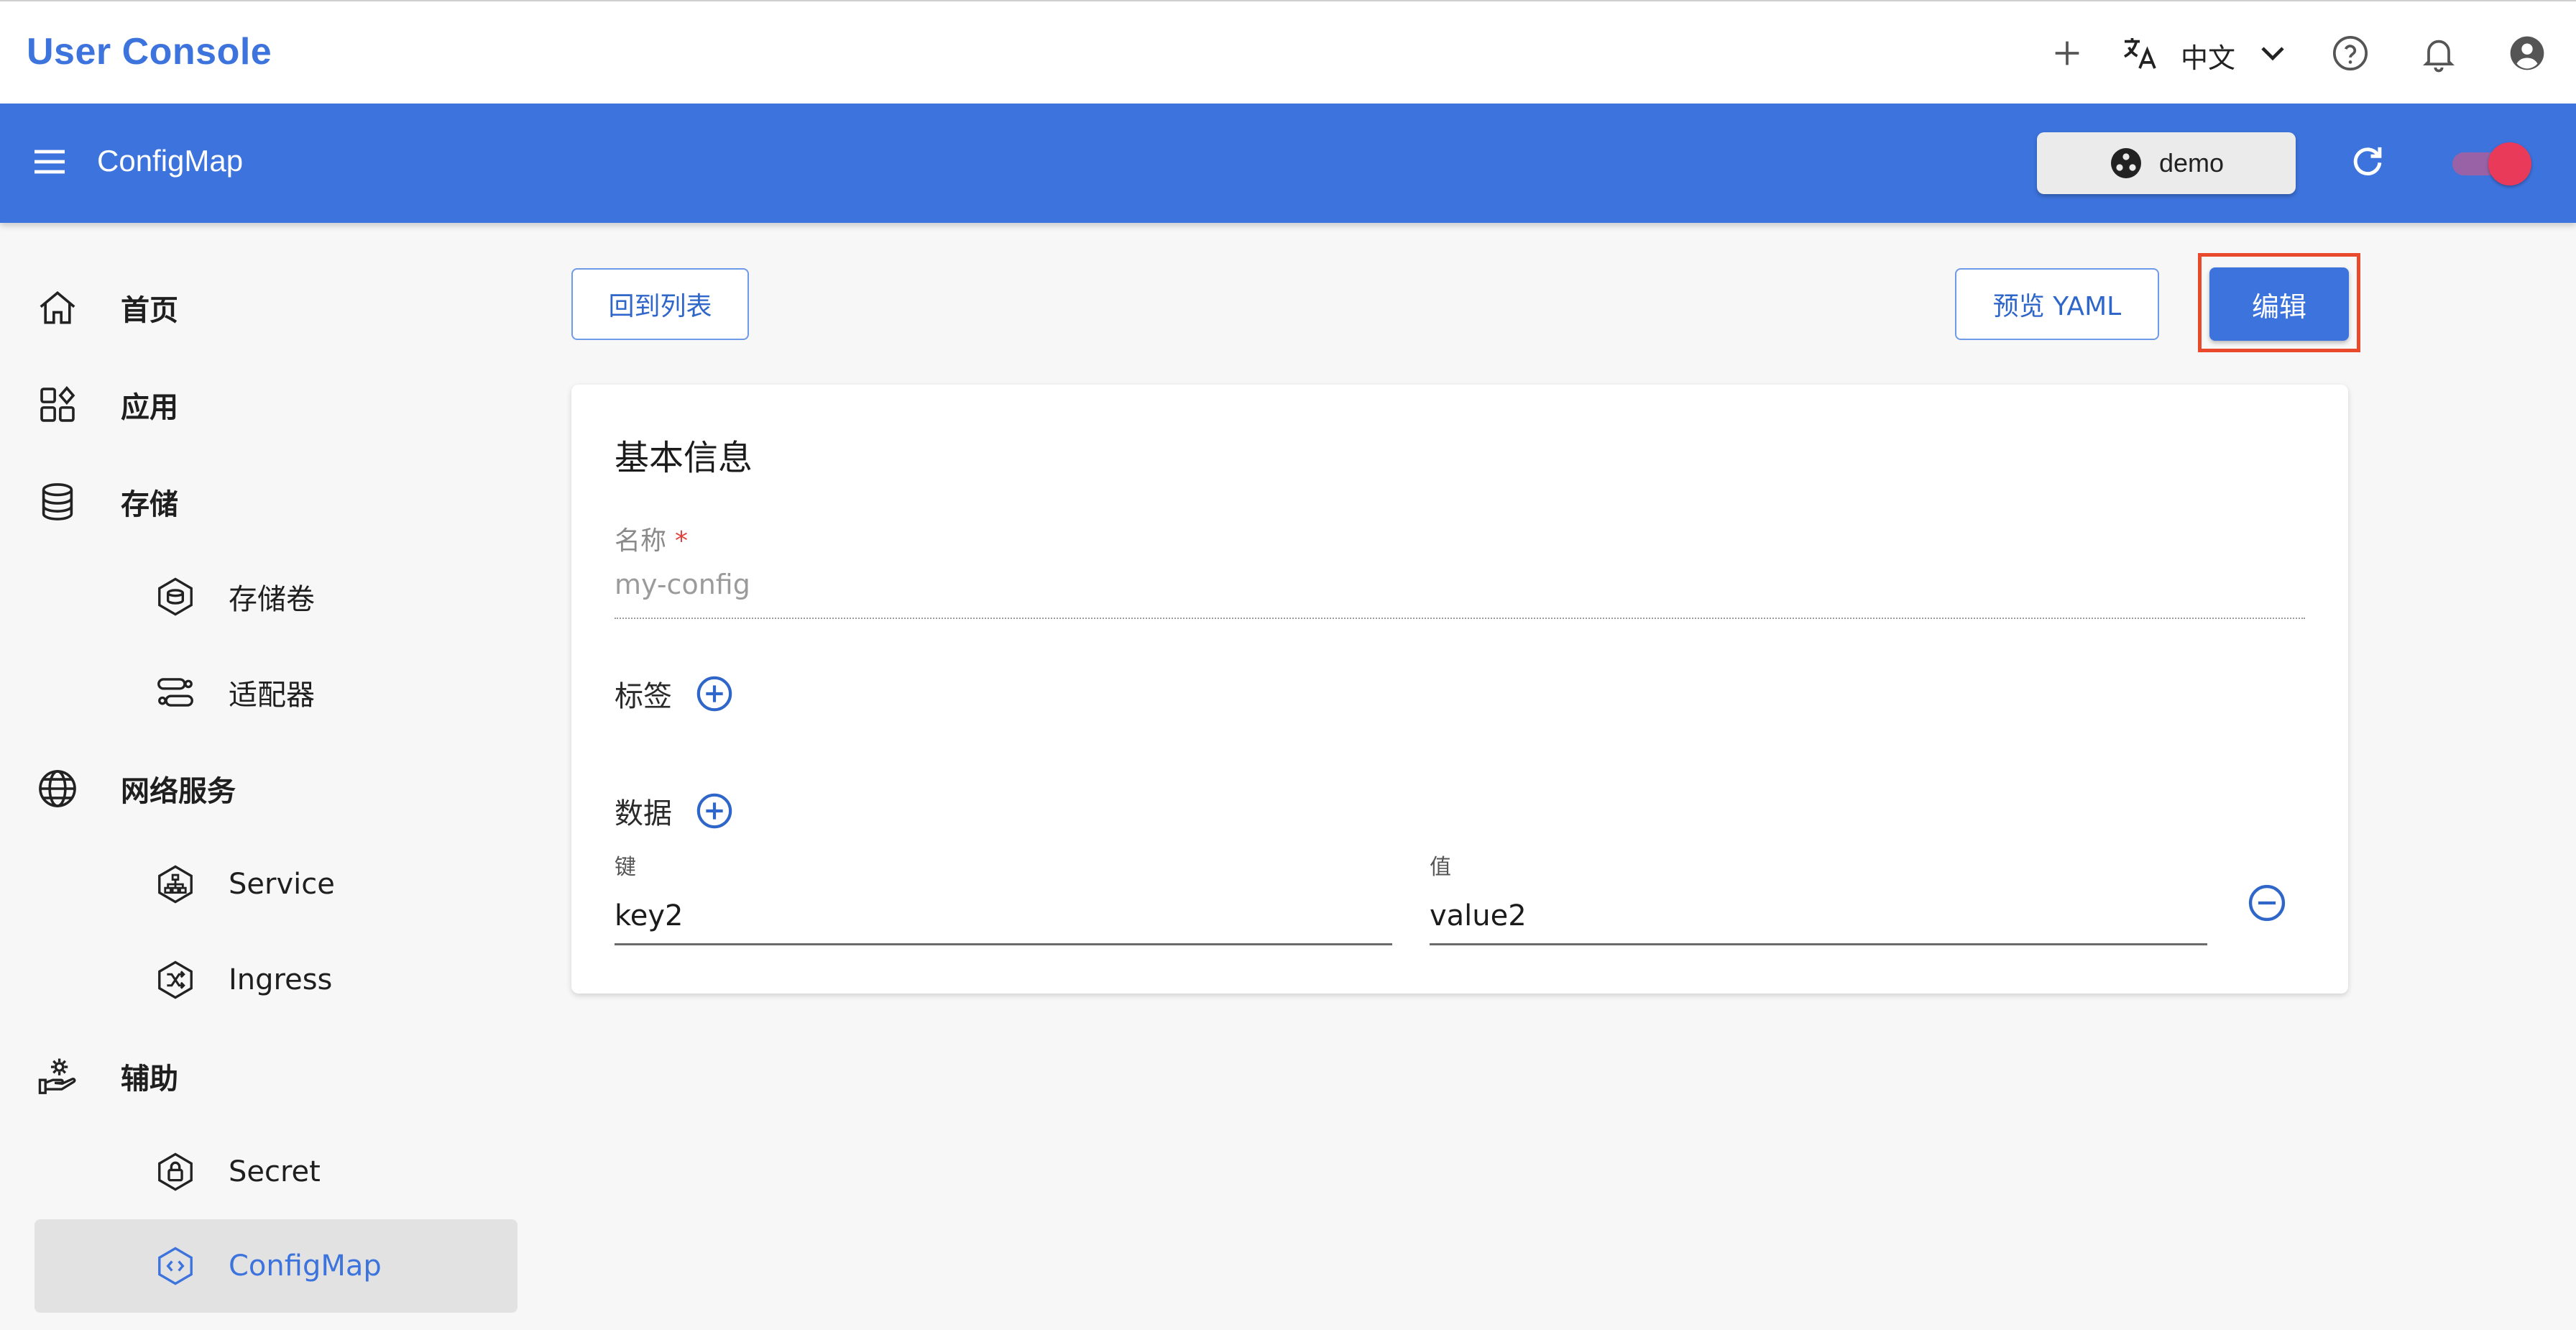 The image size is (2576, 1330). What do you see at coordinates (170, 161) in the screenshot?
I see `toolbar-title: ConfigMap` at bounding box center [170, 161].